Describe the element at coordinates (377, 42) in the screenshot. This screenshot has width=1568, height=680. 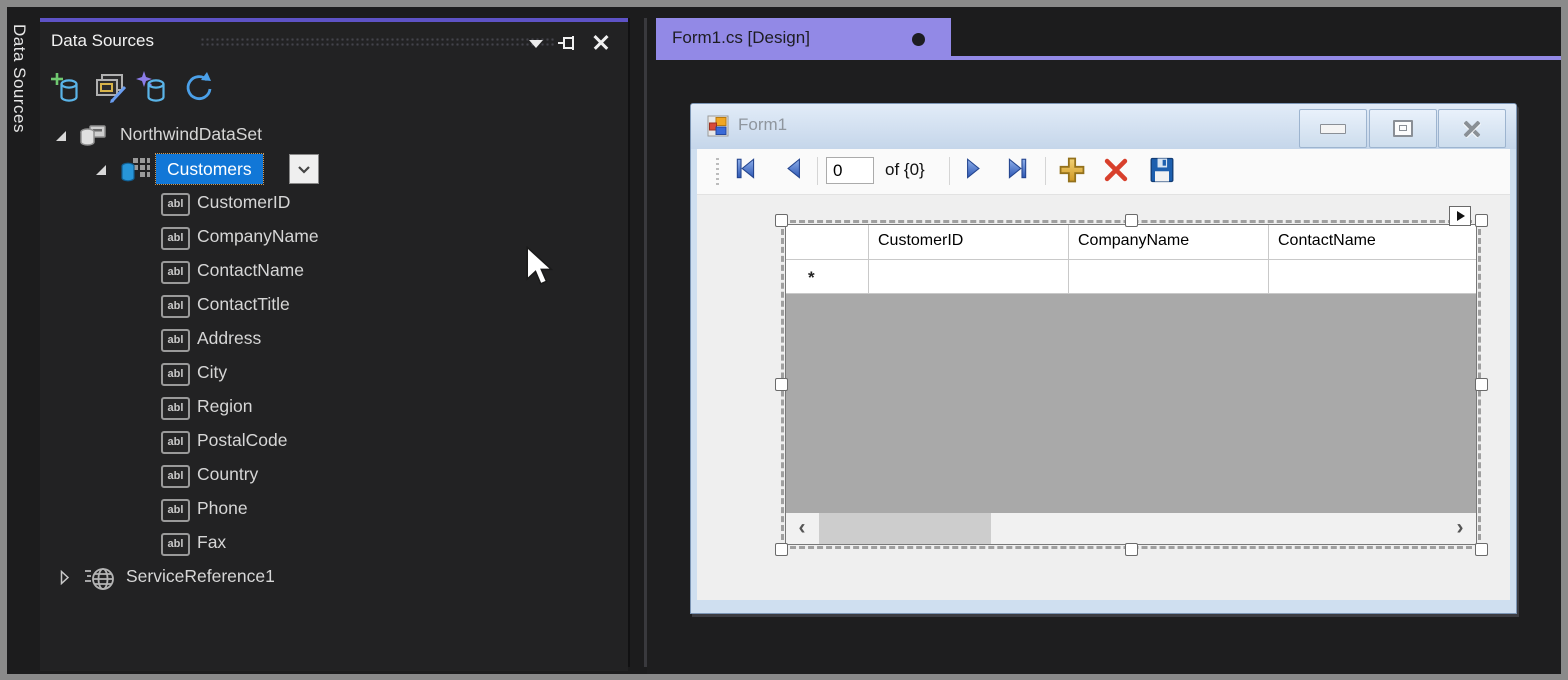
I see `panel-drag-grip` at that location.